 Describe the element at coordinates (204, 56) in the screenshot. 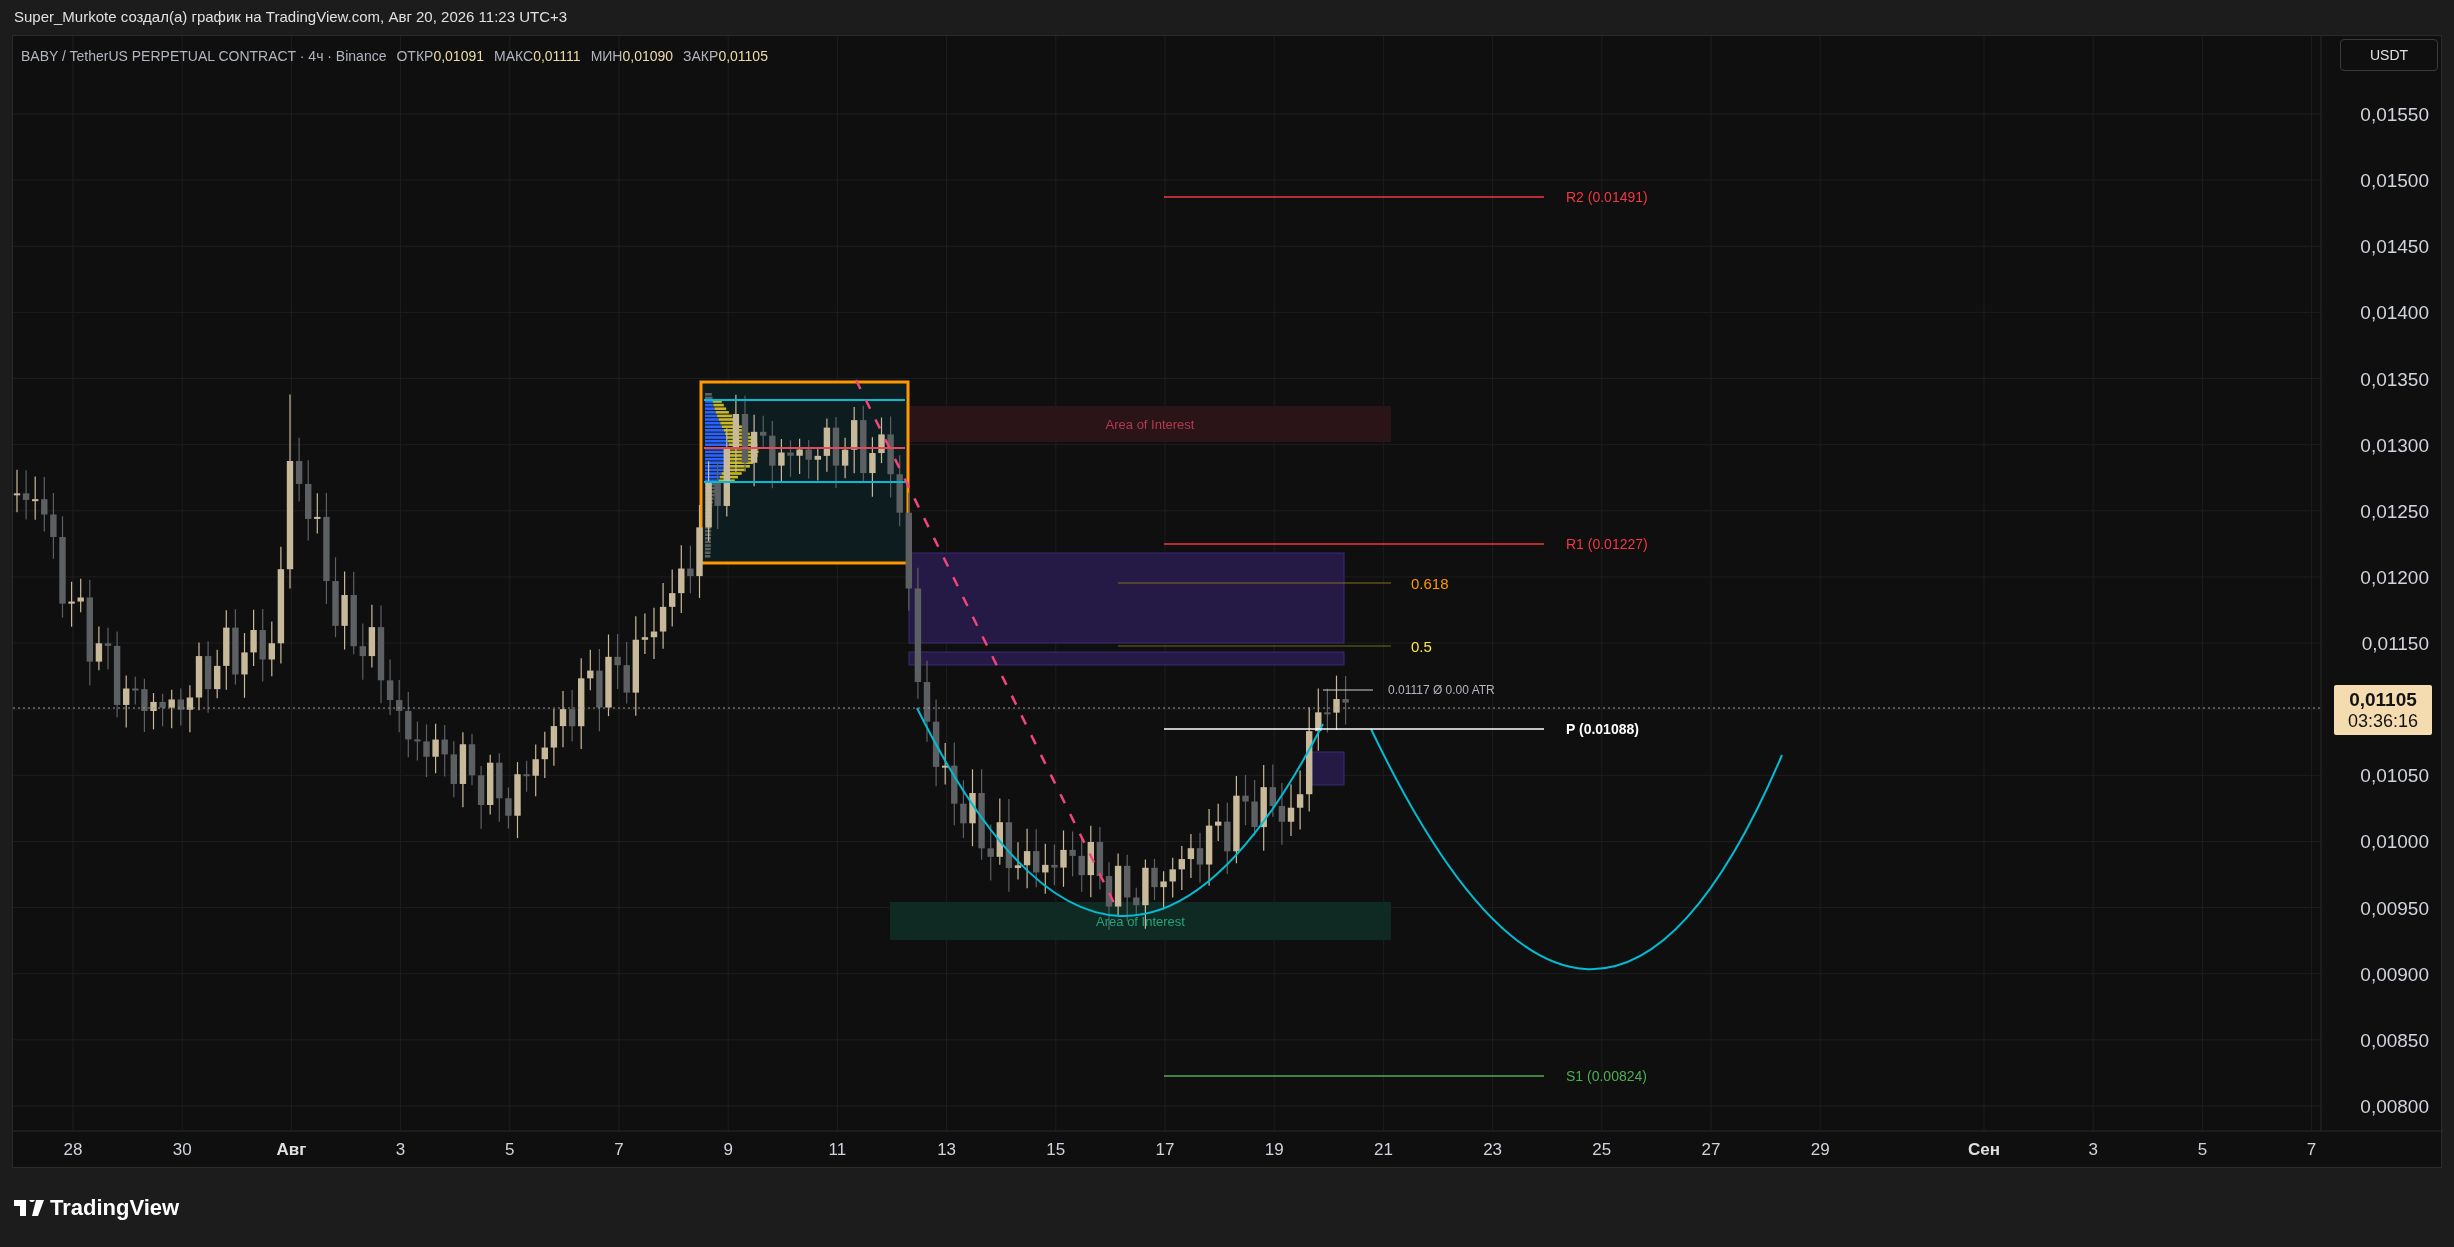

I see `symbol-title: BABY / TetherUS PERPETUAL CONTRACT · 4ч · Binance` at that location.